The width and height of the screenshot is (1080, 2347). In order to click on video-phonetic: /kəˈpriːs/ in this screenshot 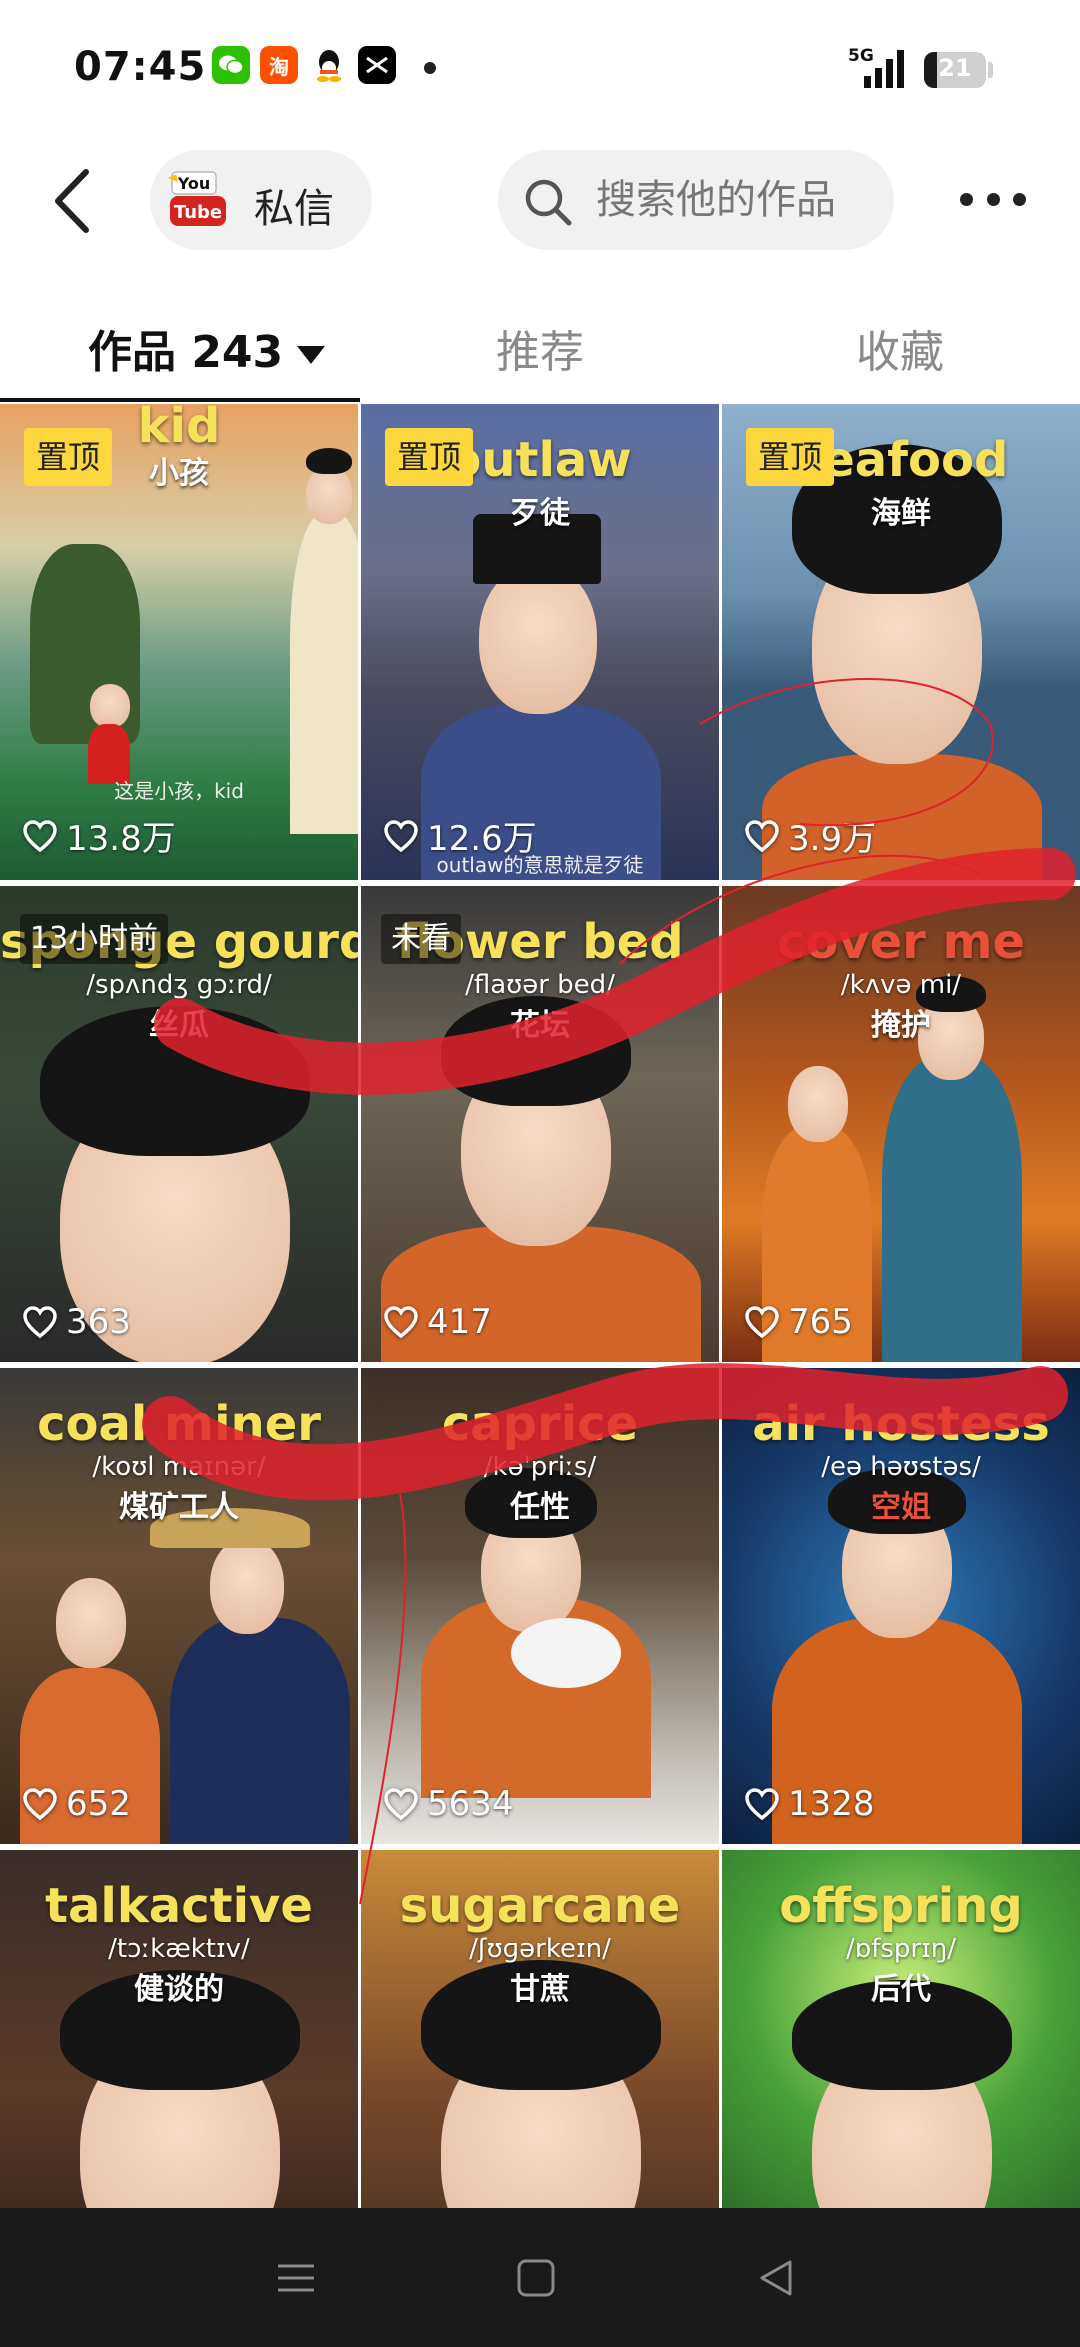, I will do `click(540, 1467)`.